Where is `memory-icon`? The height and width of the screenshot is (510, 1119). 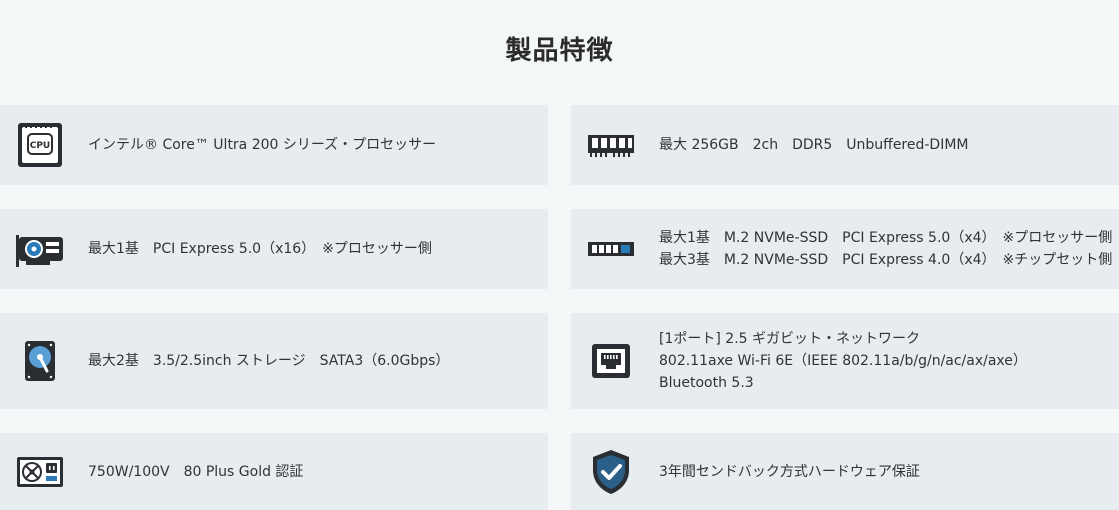 memory-icon is located at coordinates (611, 145).